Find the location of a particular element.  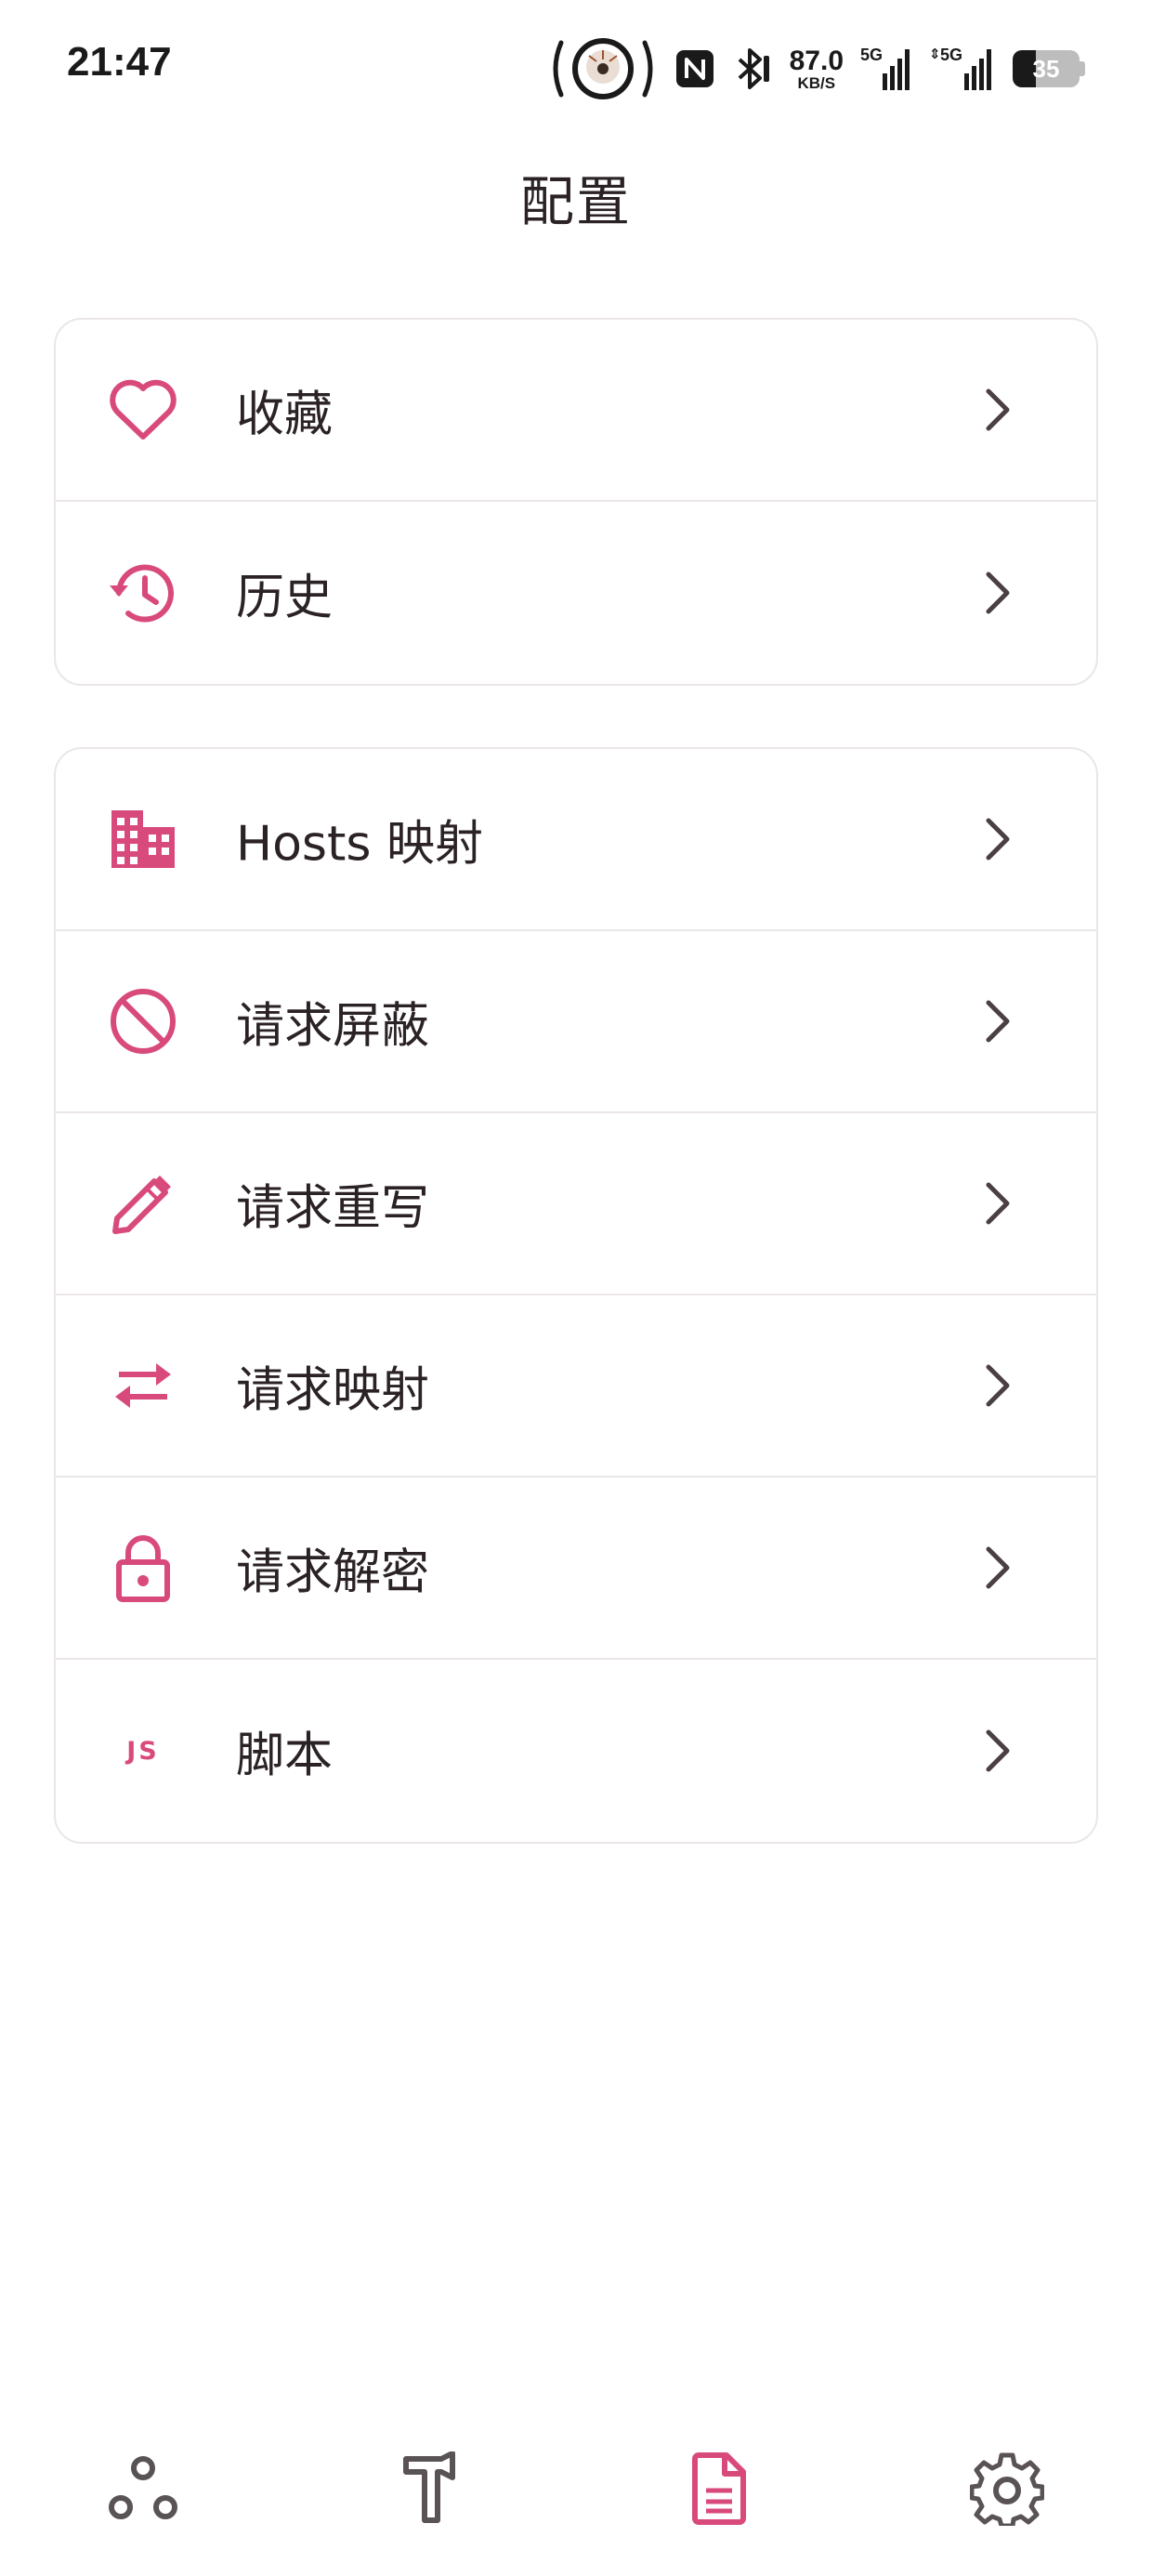

status-bar: 21:47 87.0 KB/S 5G ⇕ 5G 35 is located at coordinates (576, 69).